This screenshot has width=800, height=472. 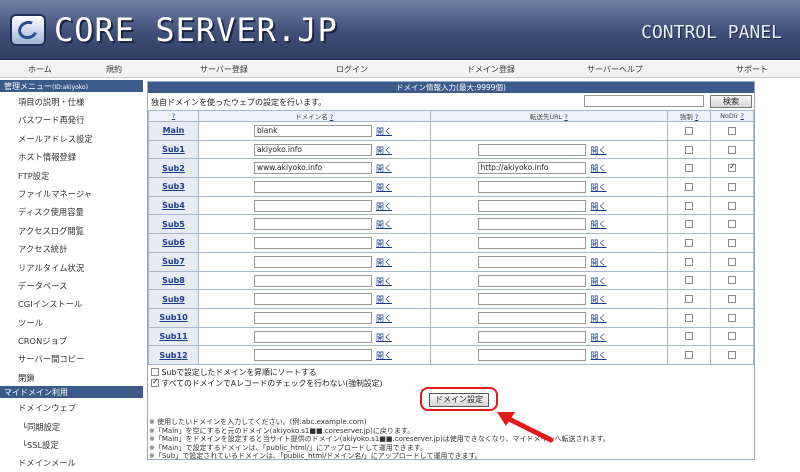 I want to click on sidebar-item-file-manager: ファイルマネージャ, so click(x=71, y=193).